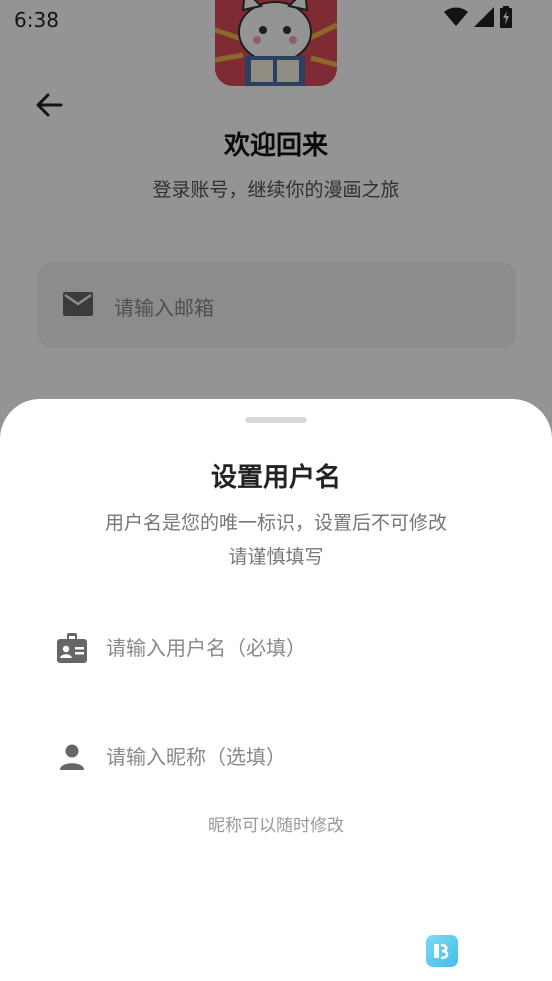 Image resolution: width=552 pixels, height=981 pixels. What do you see at coordinates (72, 757) in the screenshot?
I see `person-icon` at bounding box center [72, 757].